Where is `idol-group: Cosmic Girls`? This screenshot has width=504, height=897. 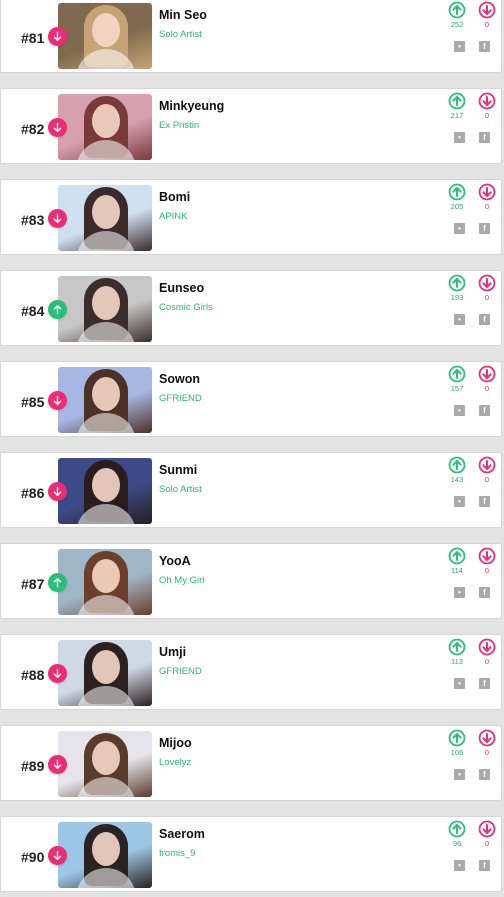
idol-group: Cosmic Girls is located at coordinates (186, 307).